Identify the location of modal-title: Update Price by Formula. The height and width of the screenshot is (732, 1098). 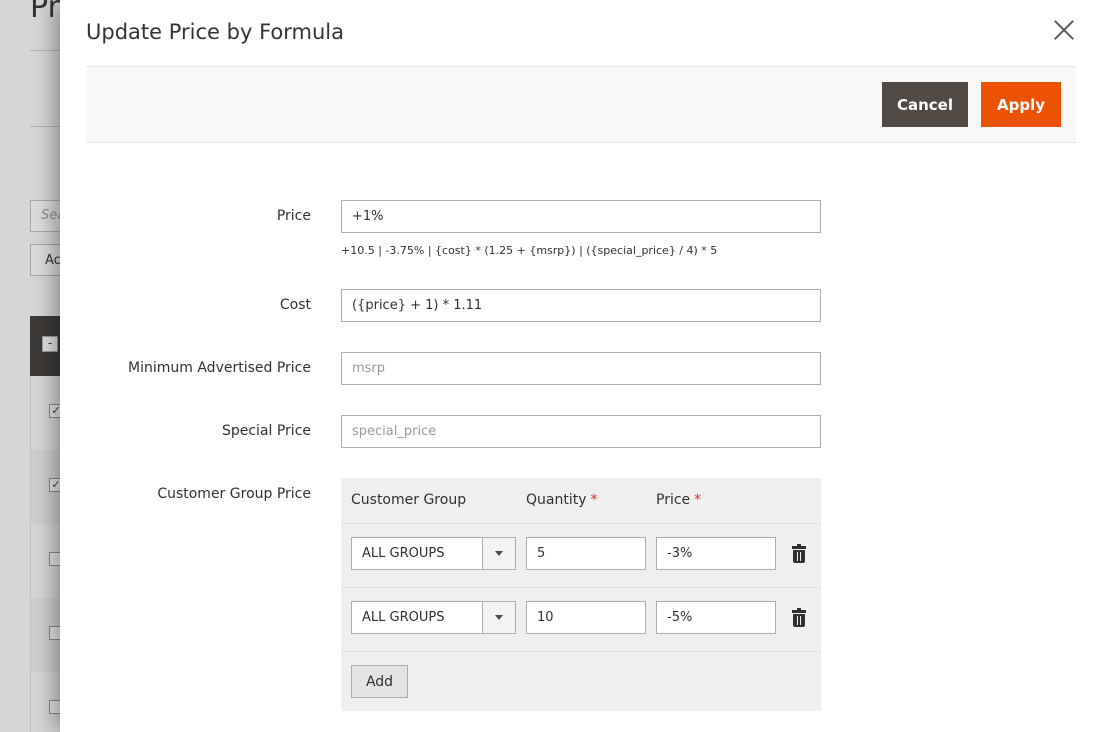
(215, 32).